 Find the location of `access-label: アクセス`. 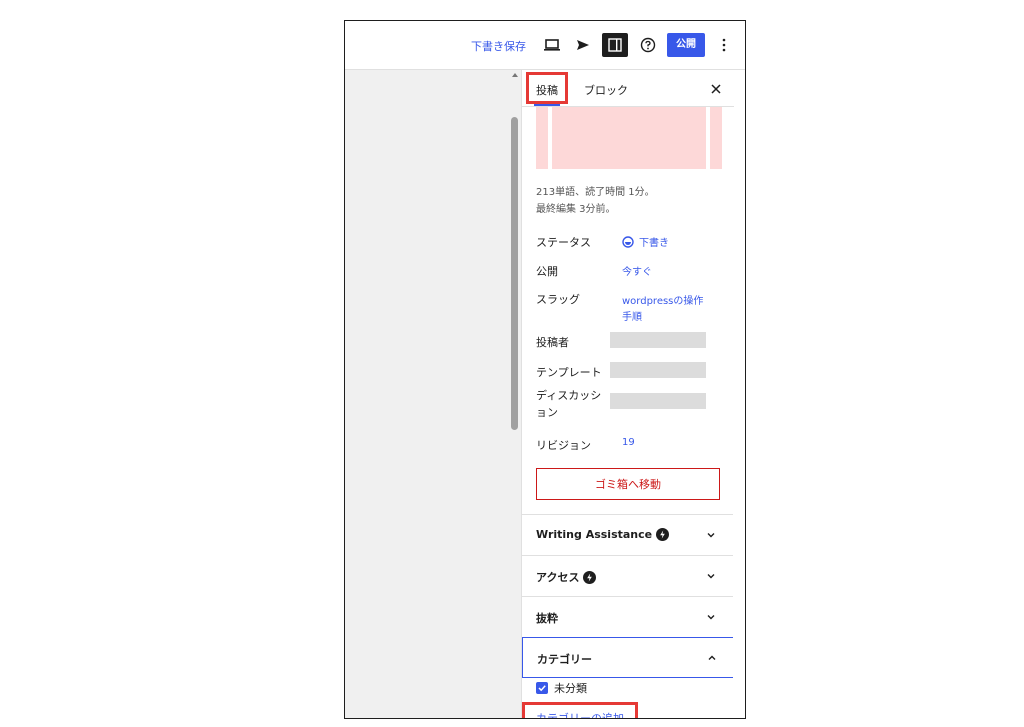

access-label: アクセス is located at coordinates (558, 577).